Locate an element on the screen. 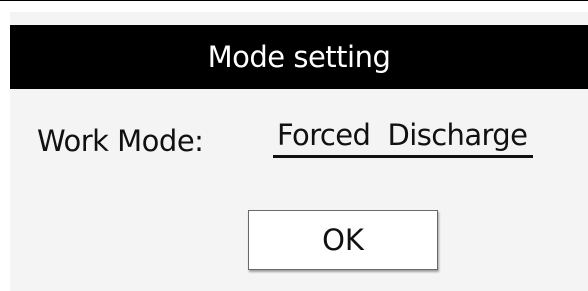 This screenshot has height=291, width=588. ok-button: OK is located at coordinates (343, 240).